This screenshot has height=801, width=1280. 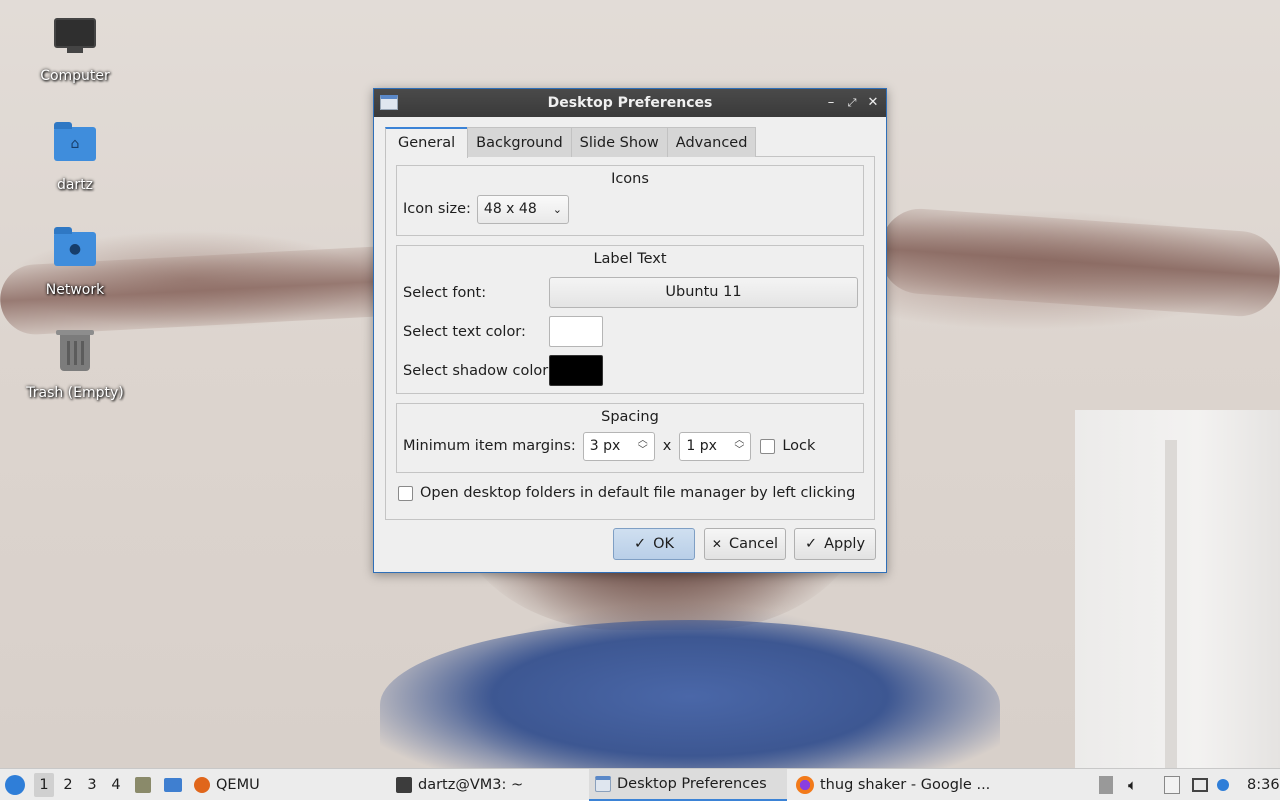 I want to click on margin-y-spinbox: 1 px ︿ ﹀, so click(x=715, y=446).